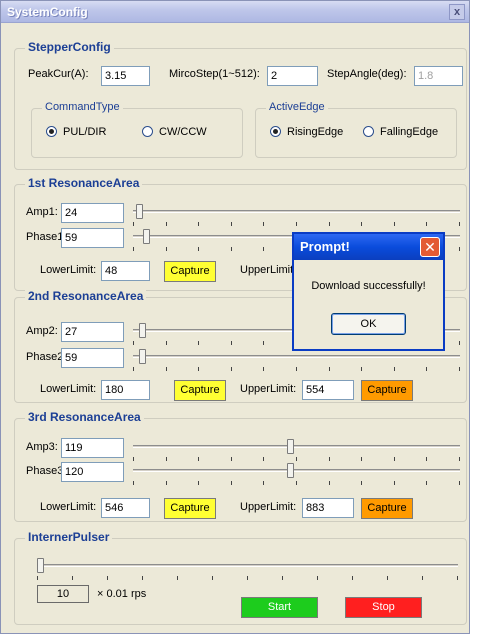 This screenshot has height=634, width=483. What do you see at coordinates (268, 270) in the screenshot?
I see `upper-limit-1-label: UpperLimit:` at bounding box center [268, 270].